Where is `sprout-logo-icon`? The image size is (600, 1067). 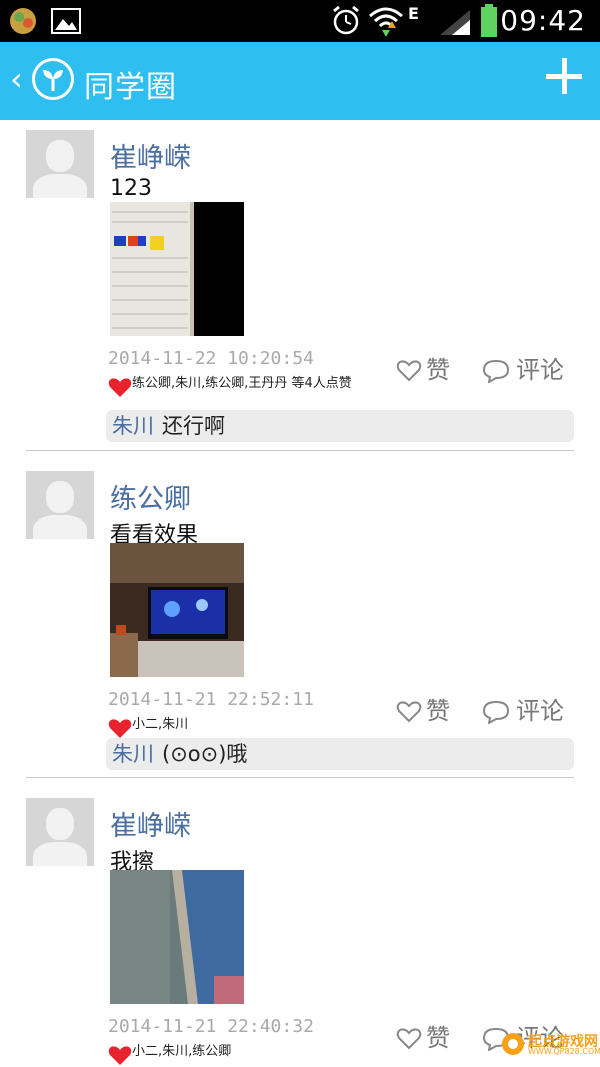 sprout-logo-icon is located at coordinates (53, 79).